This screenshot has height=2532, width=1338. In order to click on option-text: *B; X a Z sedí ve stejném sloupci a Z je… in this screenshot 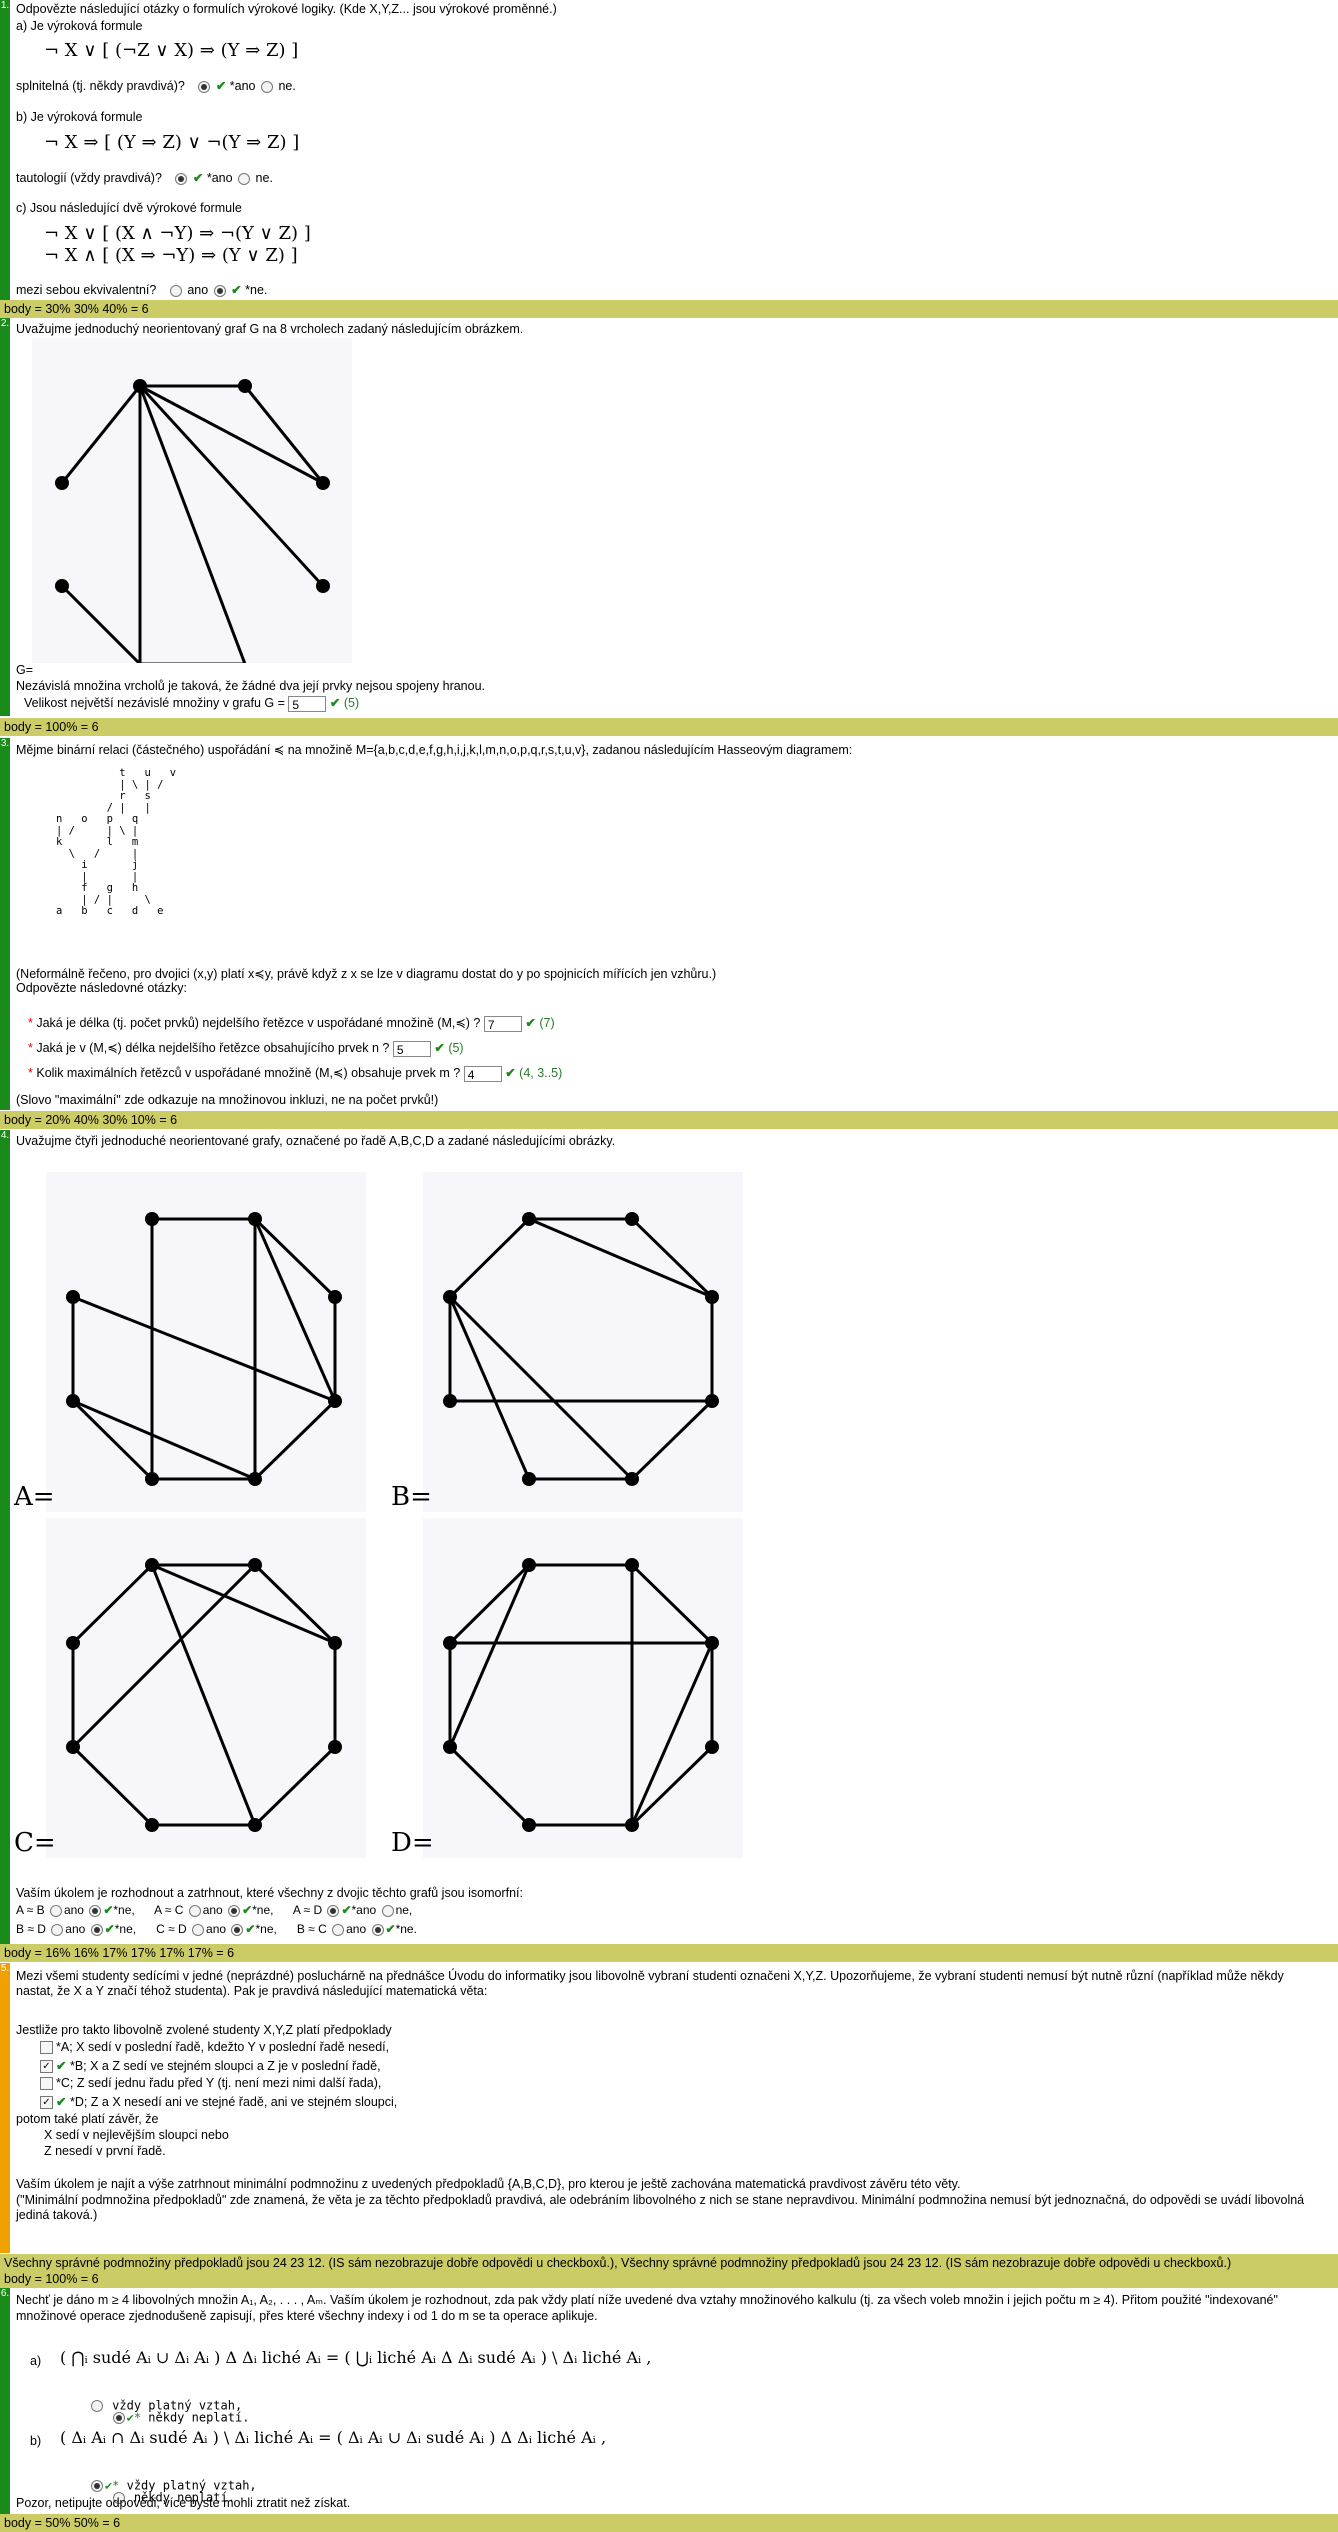, I will do `click(225, 2066)`.